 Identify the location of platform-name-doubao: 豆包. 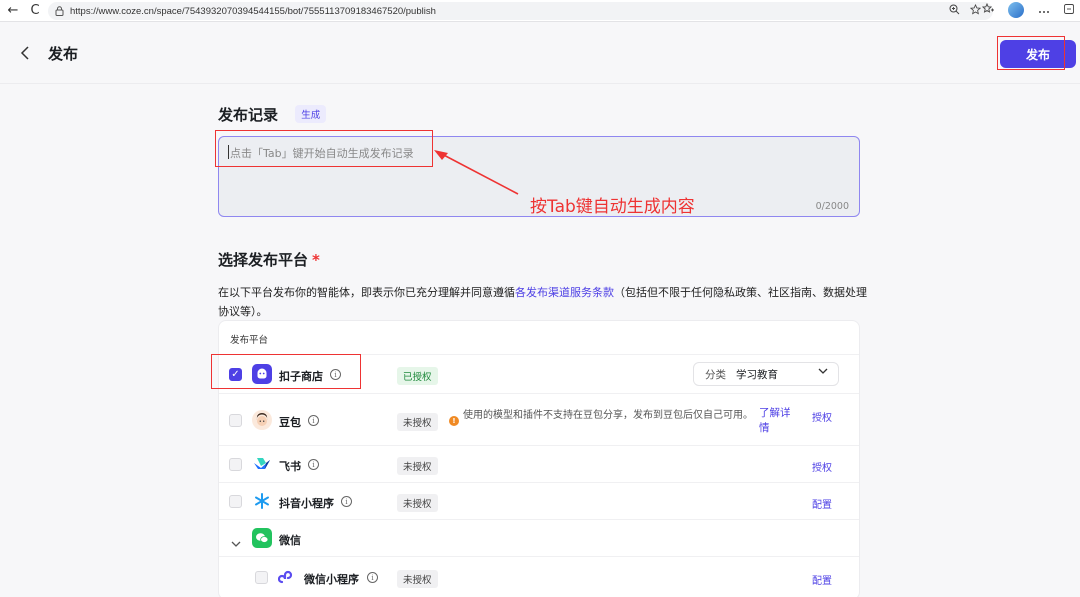
(290, 422).